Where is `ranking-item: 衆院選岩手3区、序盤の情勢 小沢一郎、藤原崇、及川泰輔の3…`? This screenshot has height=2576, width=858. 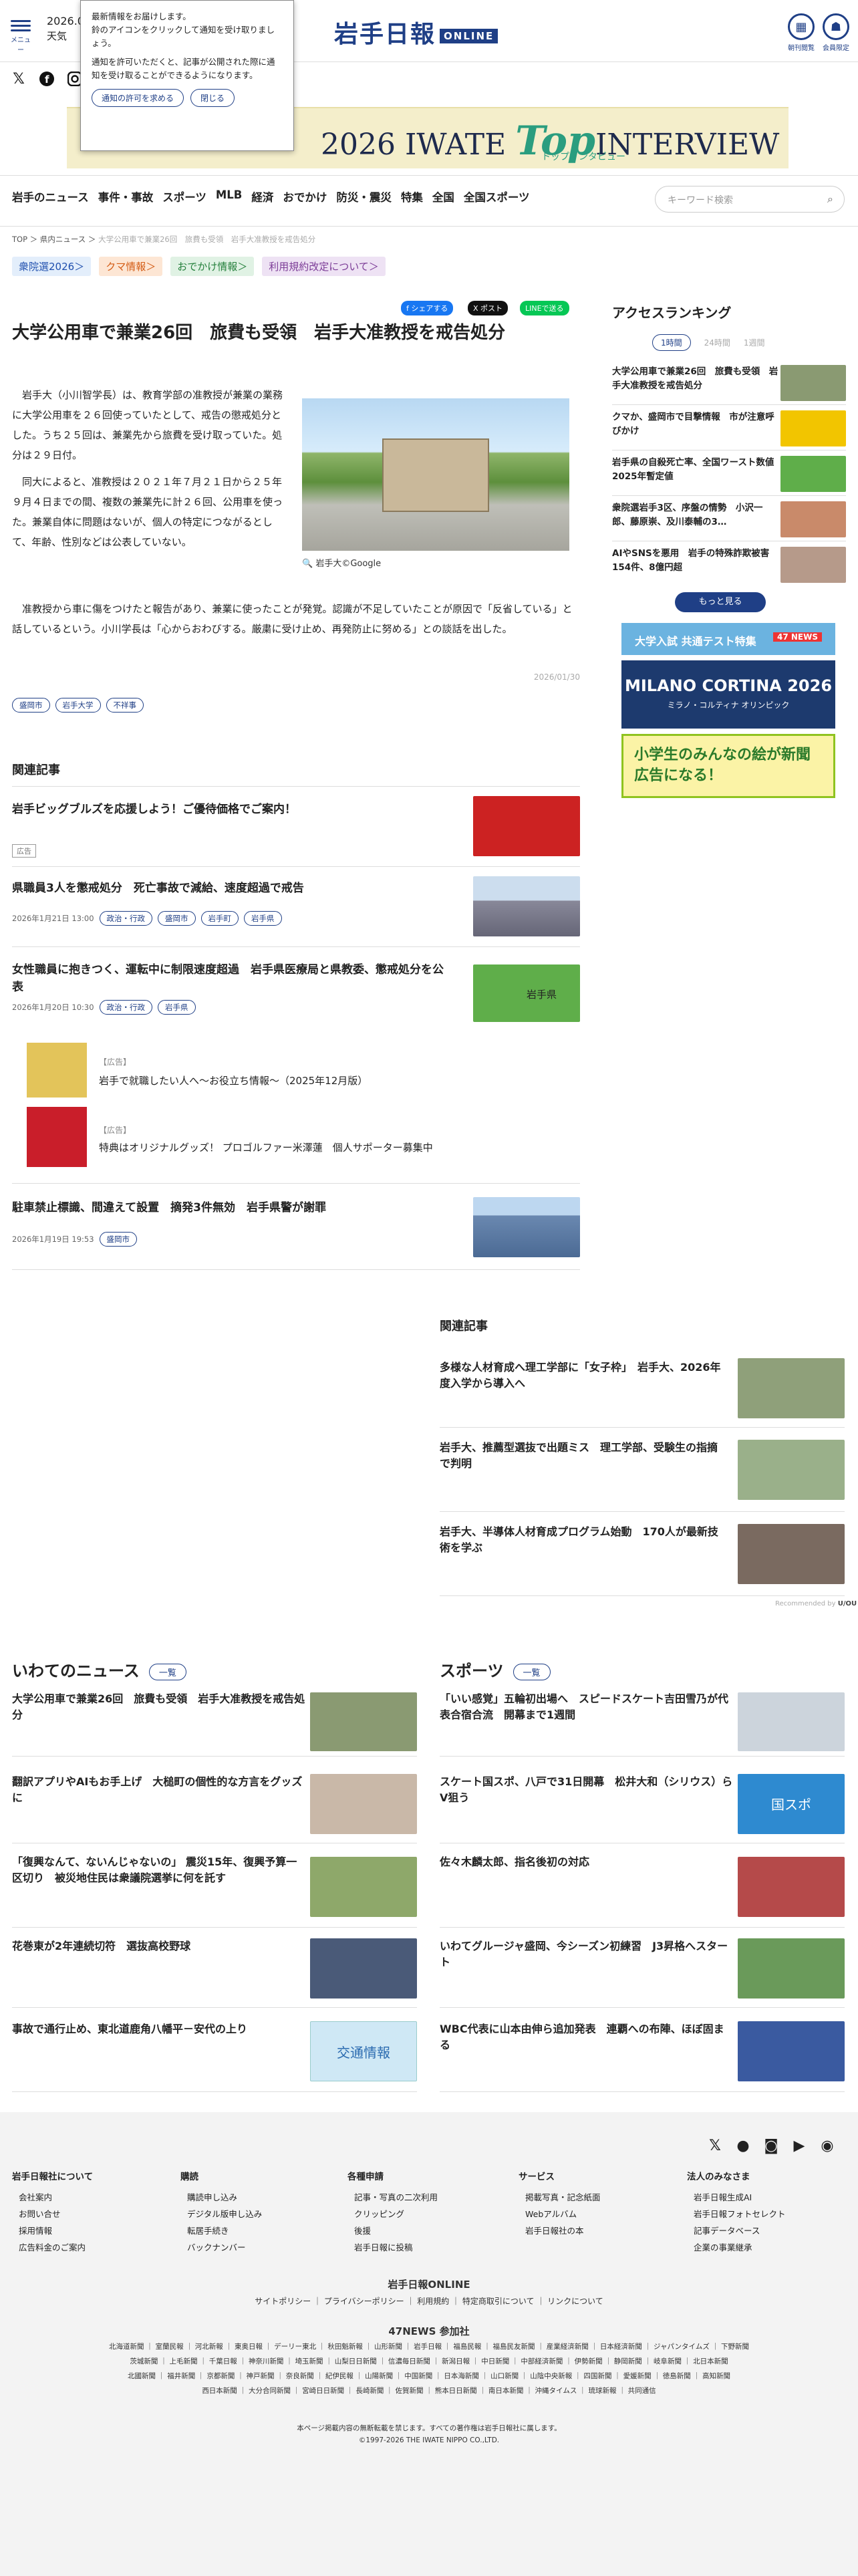
ranking-item: 衆院選岩手3区、序盤の情勢 小沢一郎、藤原崇、及川泰輔の3… is located at coordinates (729, 519).